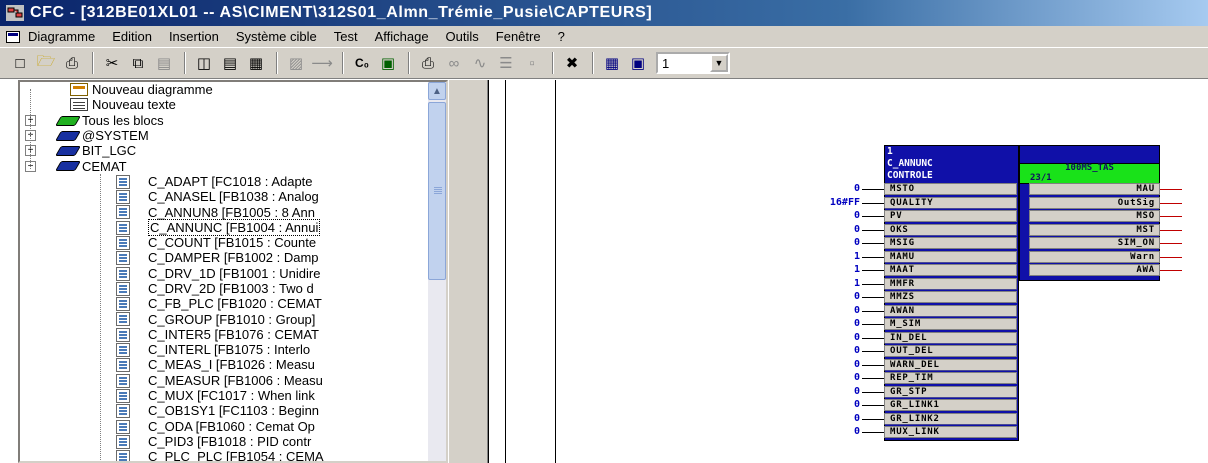 The image size is (1208, 463). Describe the element at coordinates (428, 63) in the screenshot. I see `test-mode-icon: ⎙` at that location.